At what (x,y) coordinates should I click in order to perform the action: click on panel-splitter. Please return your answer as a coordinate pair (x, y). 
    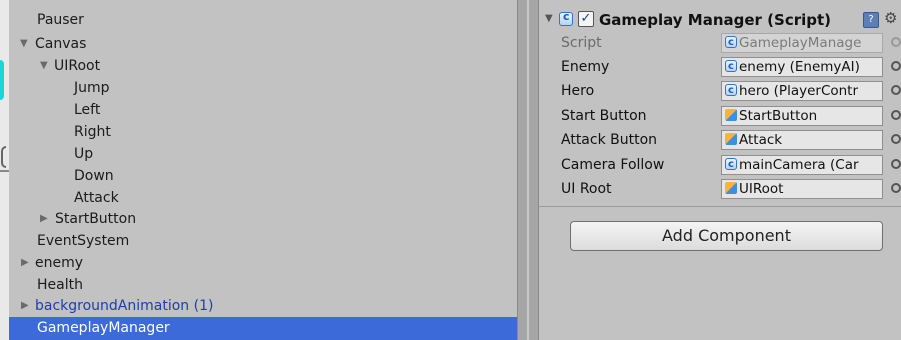
    Looking at the image, I should click on (528, 170).